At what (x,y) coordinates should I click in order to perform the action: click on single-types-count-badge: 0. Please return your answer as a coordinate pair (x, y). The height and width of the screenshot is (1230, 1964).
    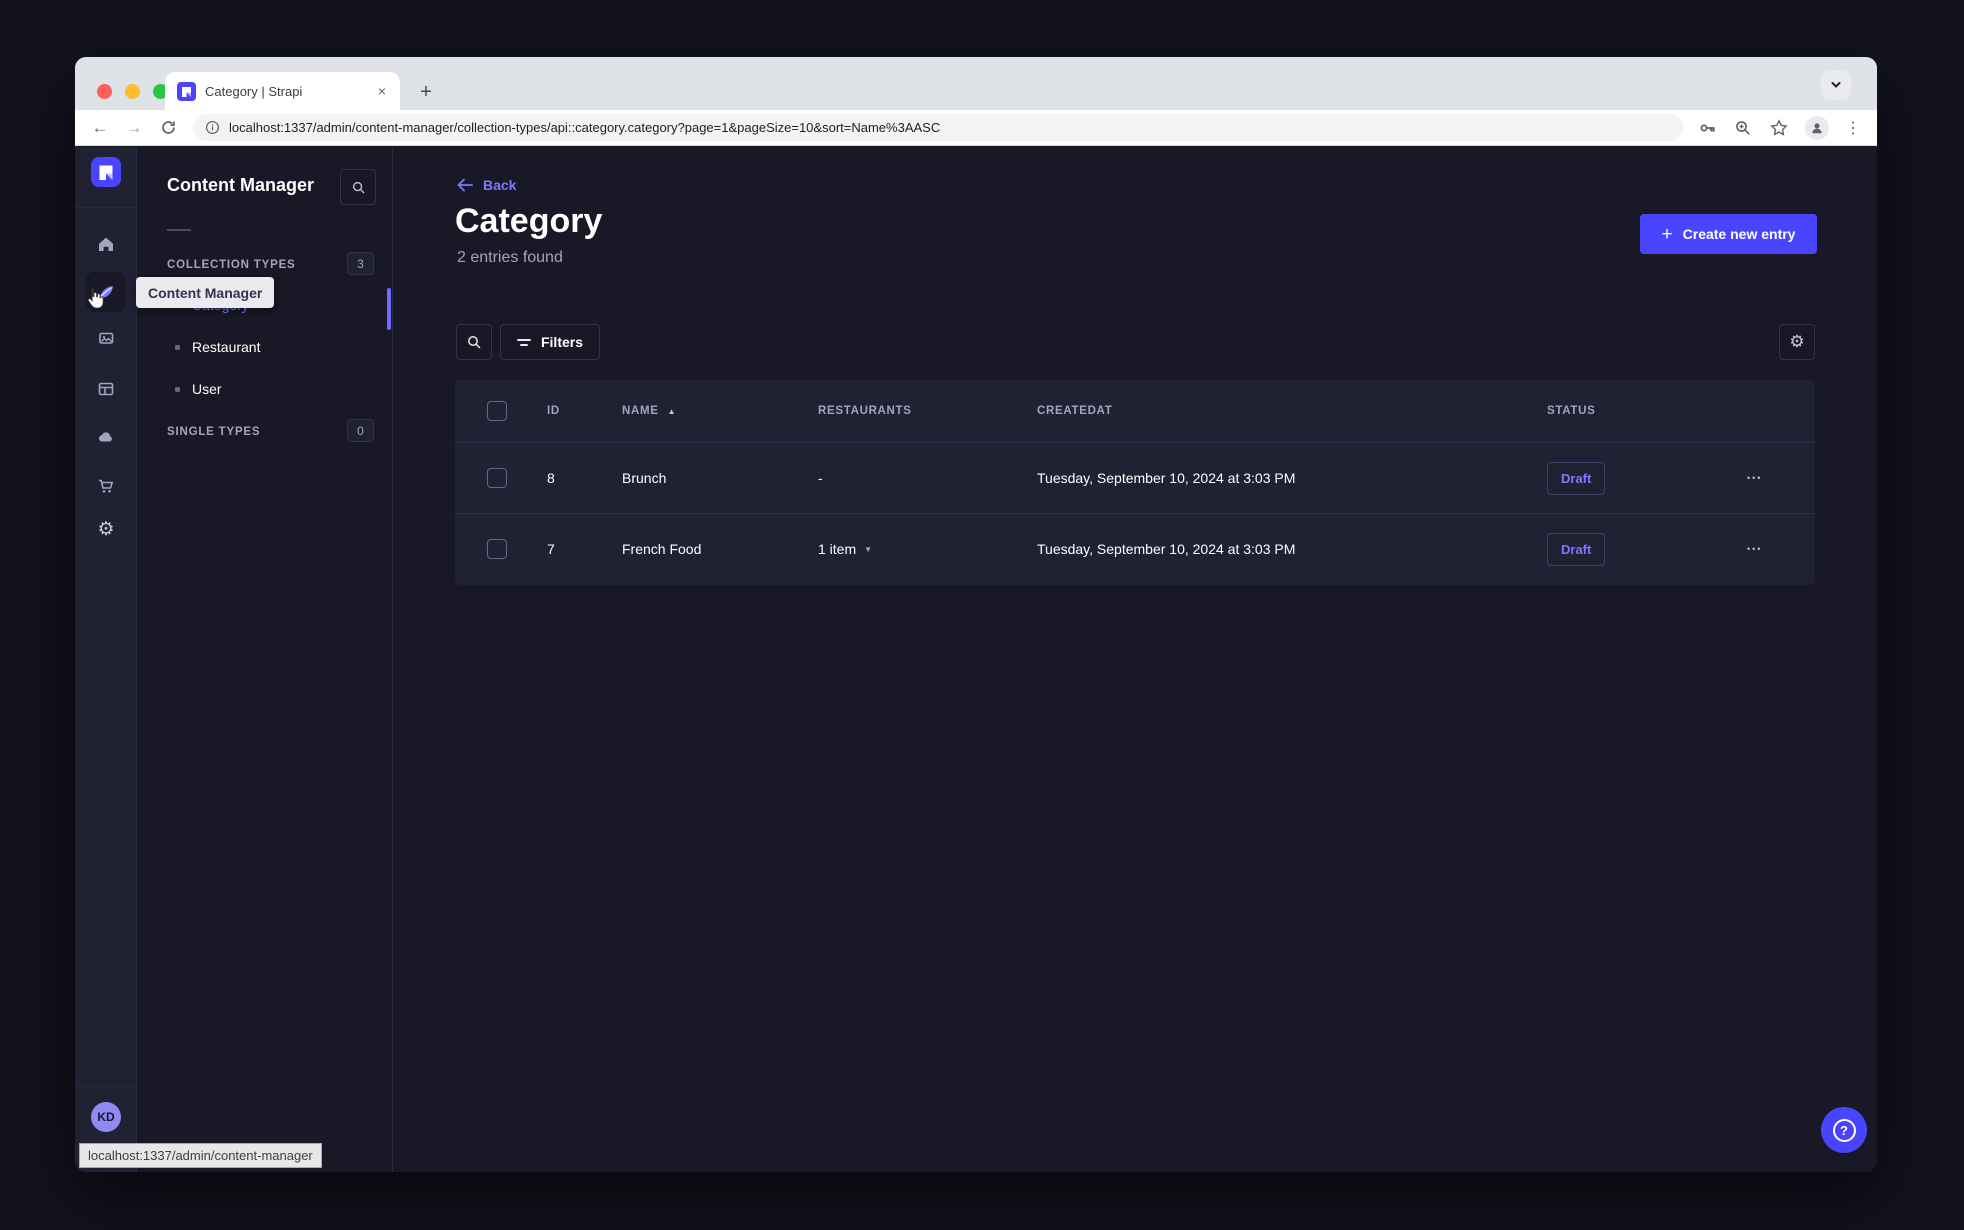
    Looking at the image, I should click on (360, 430).